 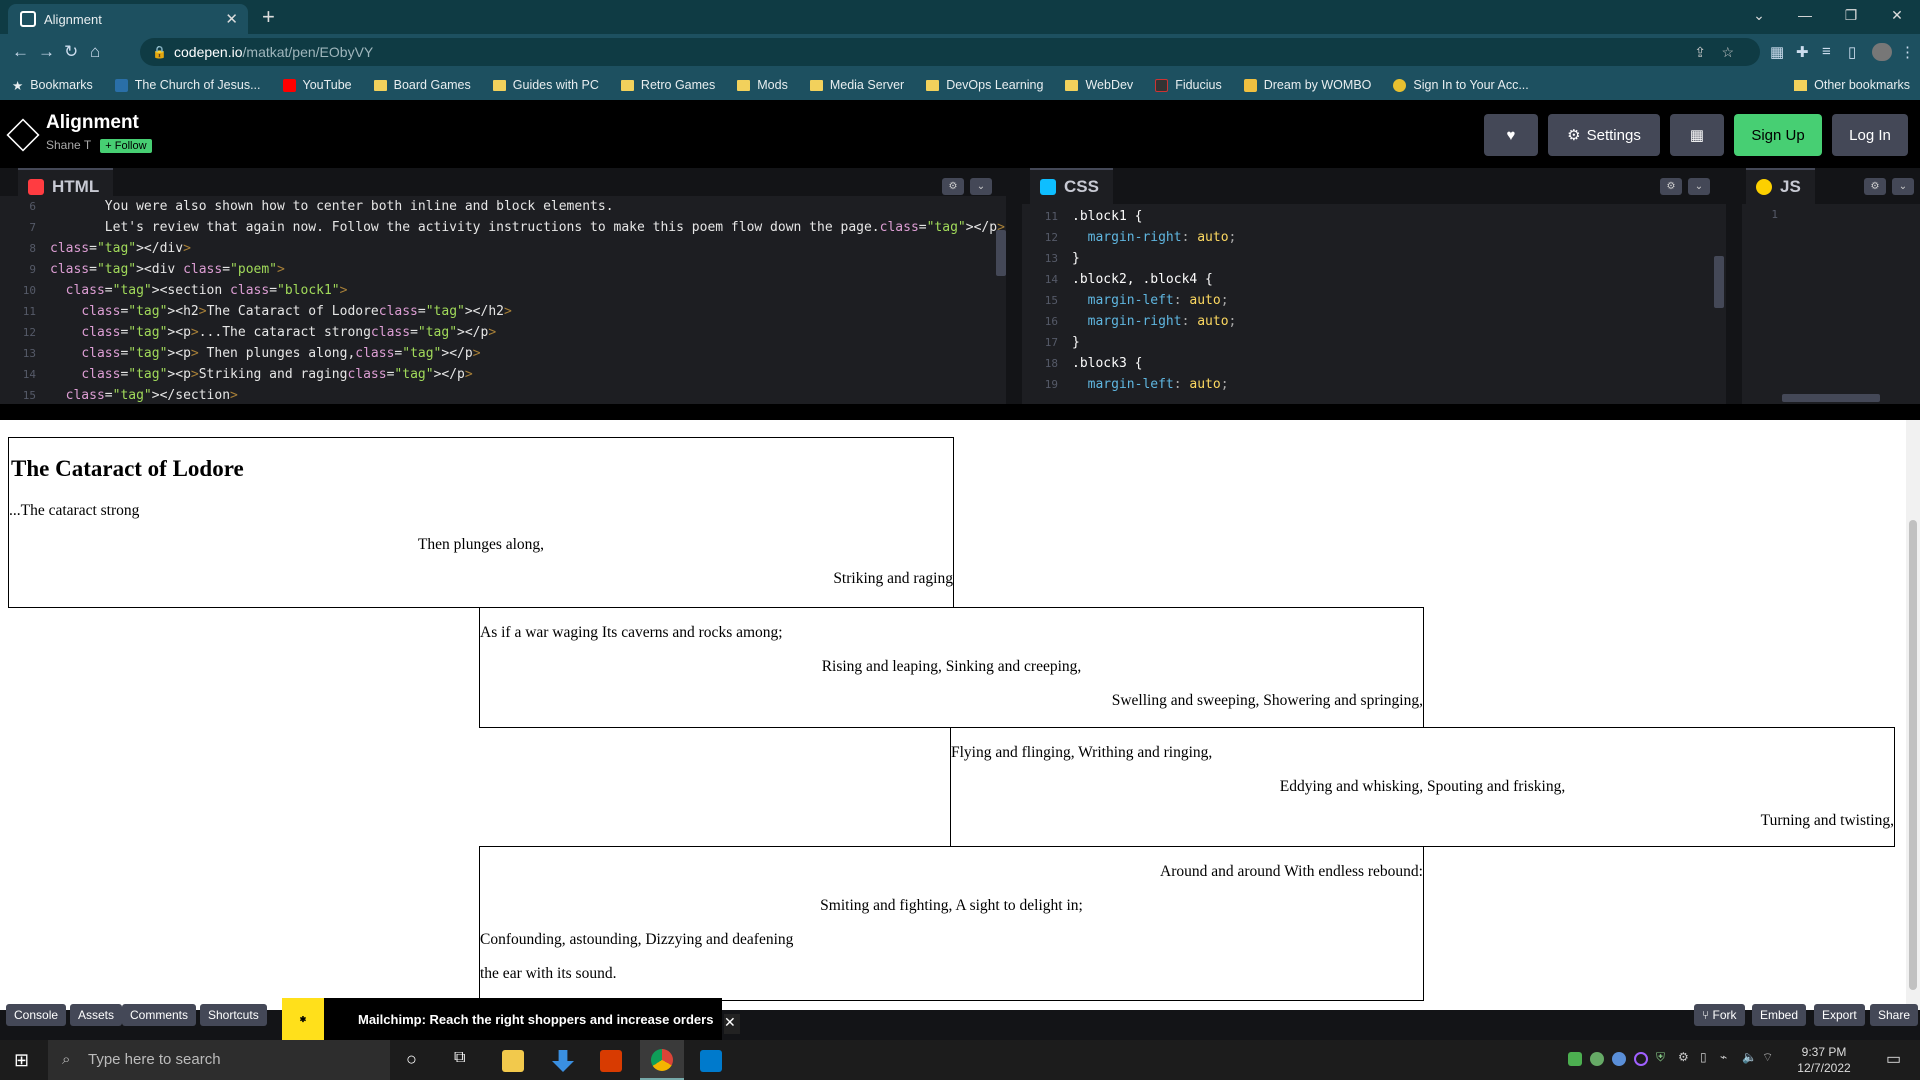 What do you see at coordinates (1907, 52) in the screenshot?
I see `menu-icon: ⋮` at bounding box center [1907, 52].